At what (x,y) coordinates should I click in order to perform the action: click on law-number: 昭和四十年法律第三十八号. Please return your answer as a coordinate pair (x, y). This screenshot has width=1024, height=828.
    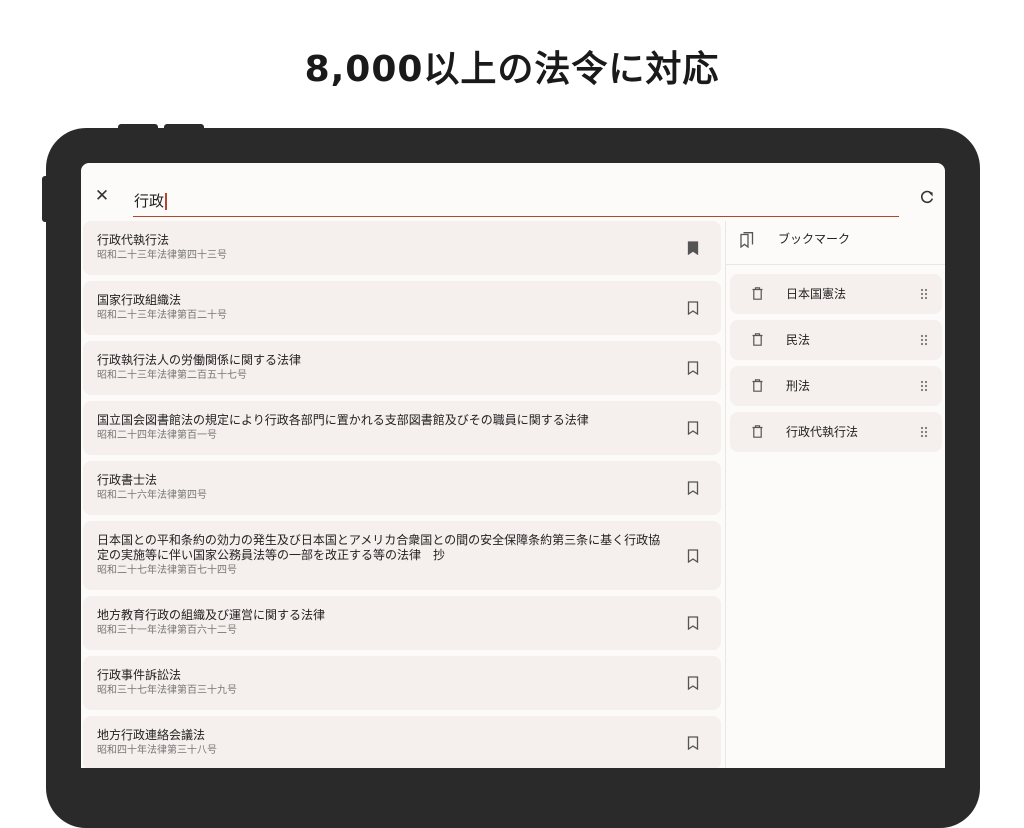
    Looking at the image, I should click on (157, 750).